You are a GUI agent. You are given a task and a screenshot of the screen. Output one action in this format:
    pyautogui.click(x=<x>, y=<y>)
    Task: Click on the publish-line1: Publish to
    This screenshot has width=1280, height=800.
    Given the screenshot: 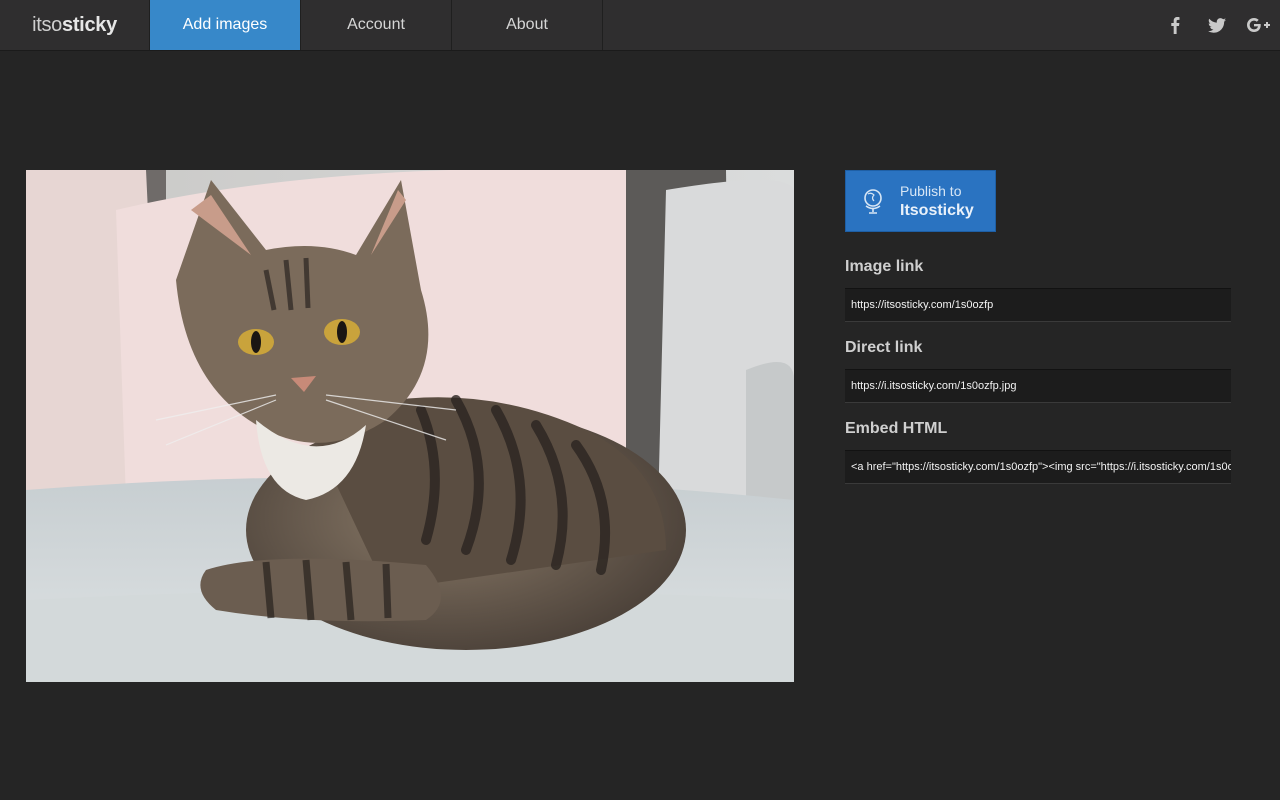 What is the action you would take?
    pyautogui.click(x=931, y=191)
    